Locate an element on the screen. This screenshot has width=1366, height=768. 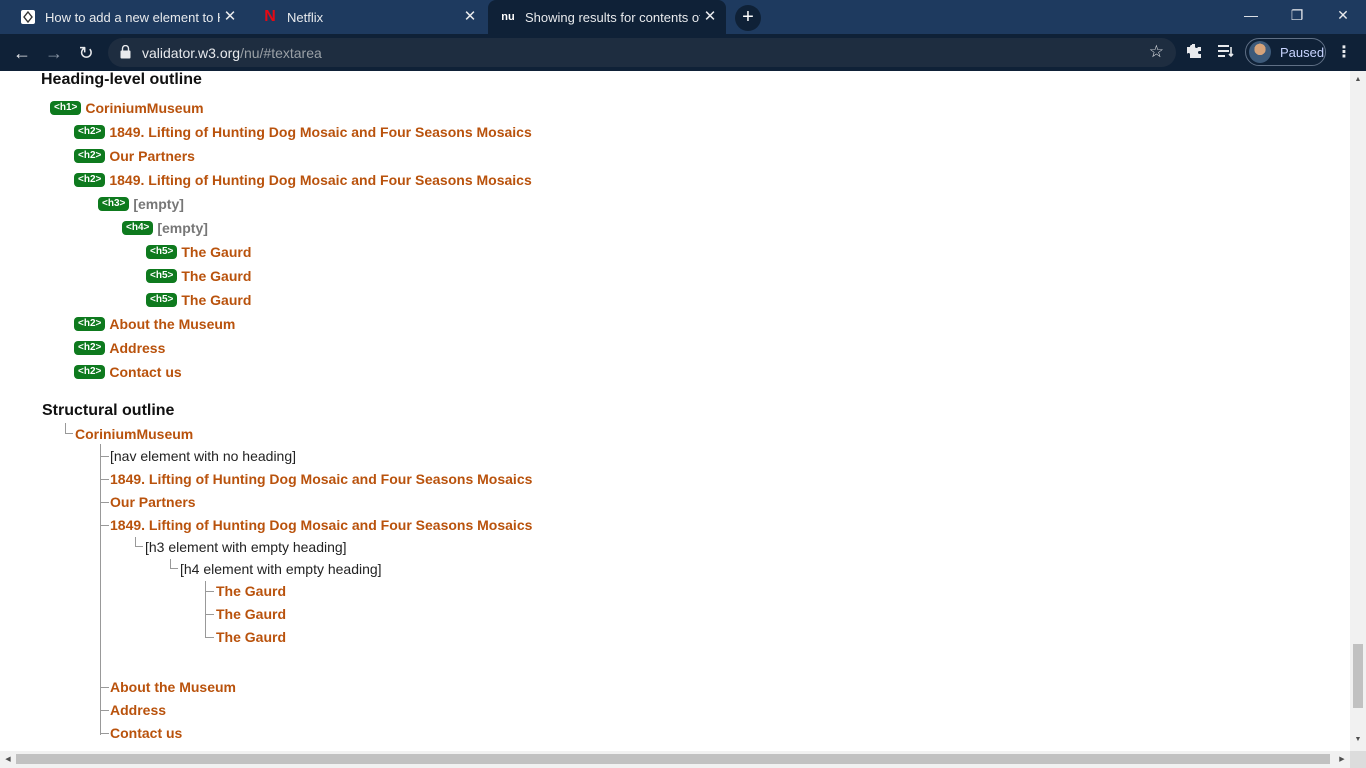
horizontal-scrollbar: ◀ ▶ is located at coordinates (675, 759).